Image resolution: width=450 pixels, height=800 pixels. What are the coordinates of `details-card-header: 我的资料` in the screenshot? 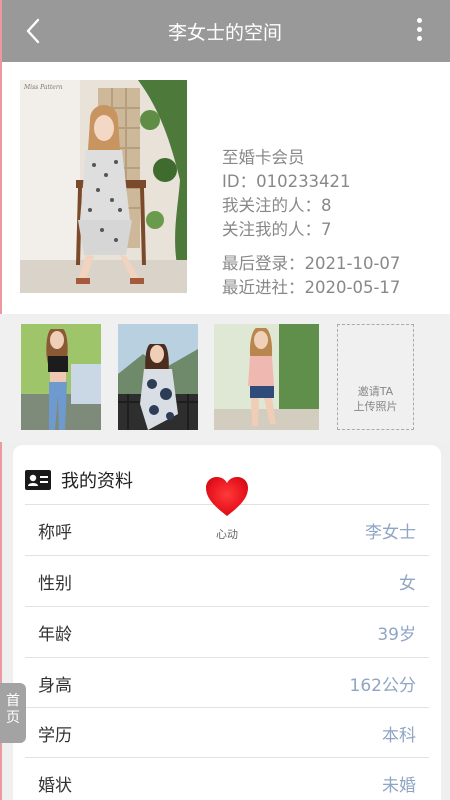 It's located at (79, 480).